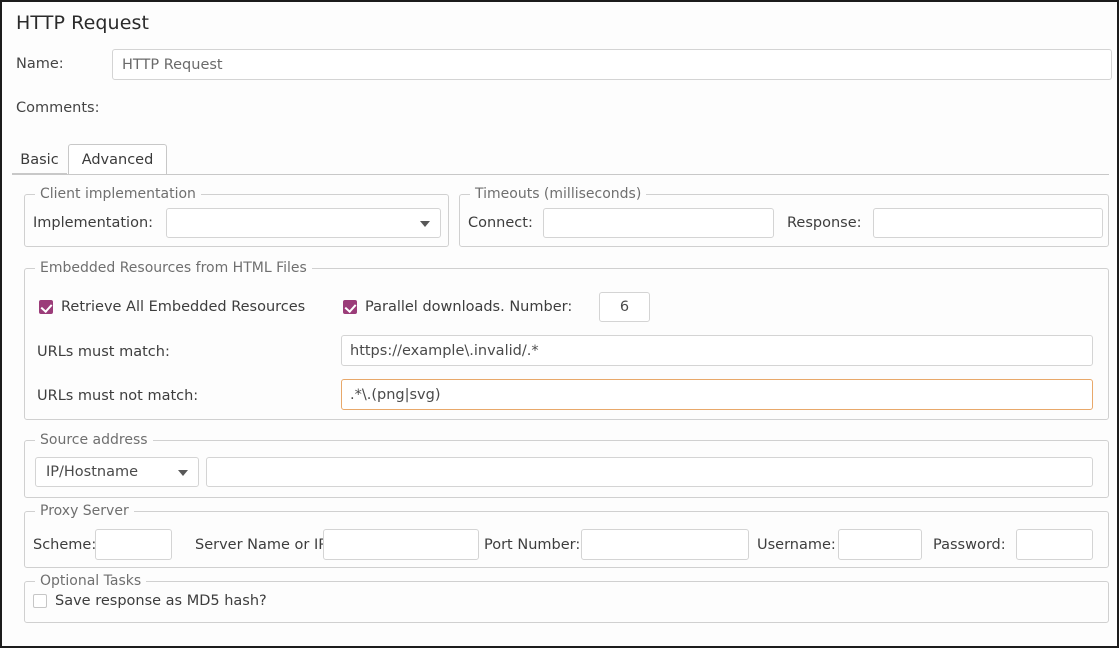 This screenshot has width=1119, height=648. What do you see at coordinates (532, 545) in the screenshot?
I see `proxy-port-label: Port Number:` at bounding box center [532, 545].